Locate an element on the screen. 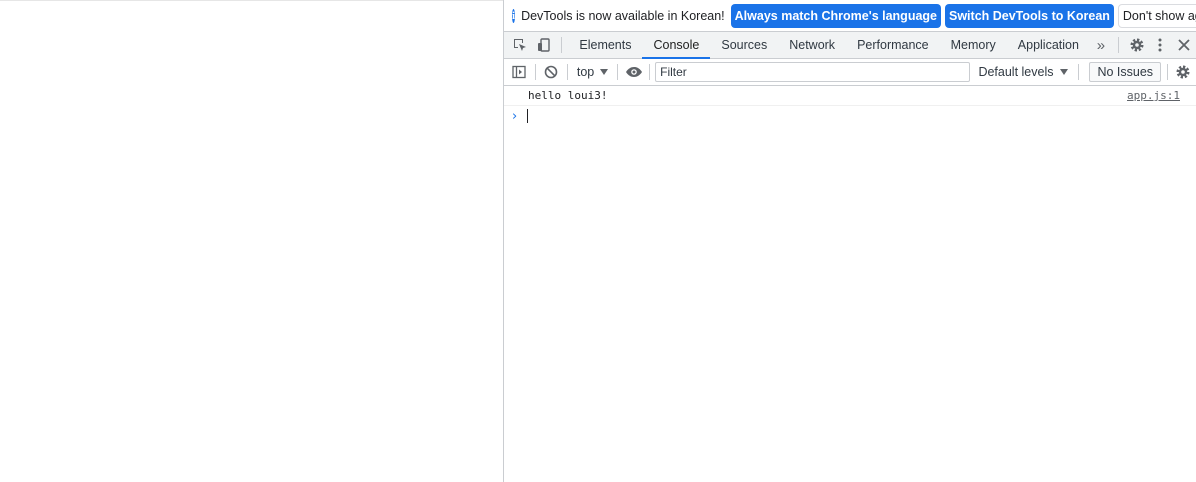 This screenshot has height=482, width=1196. console-filter-input is located at coordinates (813, 72).